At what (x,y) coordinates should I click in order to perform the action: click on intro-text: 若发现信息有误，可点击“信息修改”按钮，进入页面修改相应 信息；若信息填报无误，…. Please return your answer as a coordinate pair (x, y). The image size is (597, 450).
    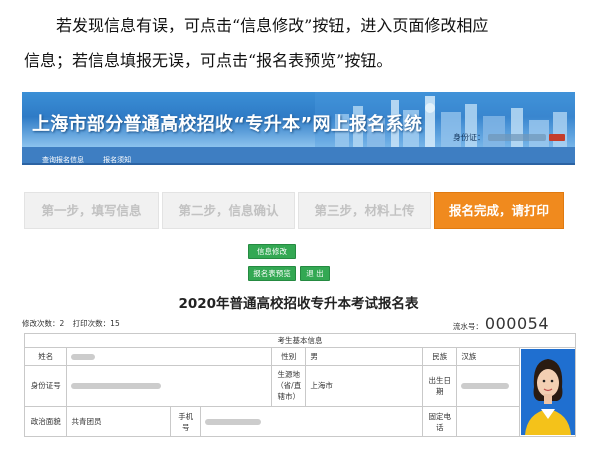
    Looking at the image, I should click on (304, 43).